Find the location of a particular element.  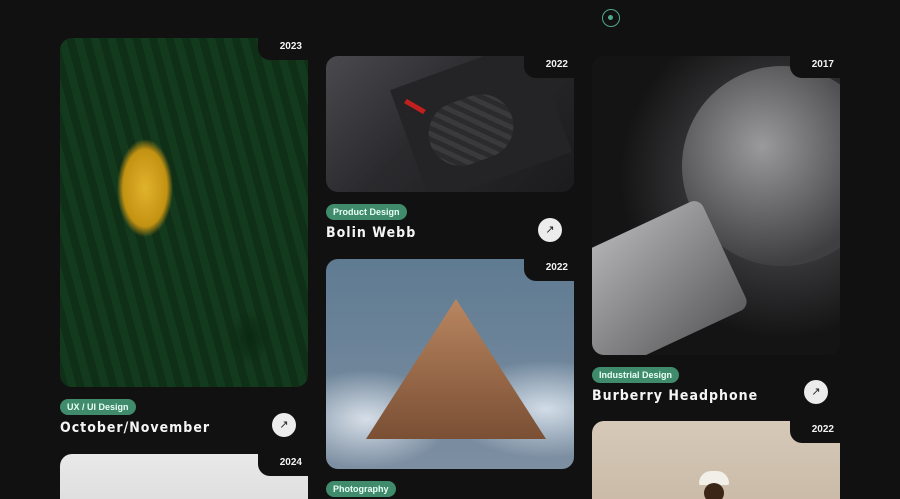

year-label: 2024 is located at coordinates (290, 462).